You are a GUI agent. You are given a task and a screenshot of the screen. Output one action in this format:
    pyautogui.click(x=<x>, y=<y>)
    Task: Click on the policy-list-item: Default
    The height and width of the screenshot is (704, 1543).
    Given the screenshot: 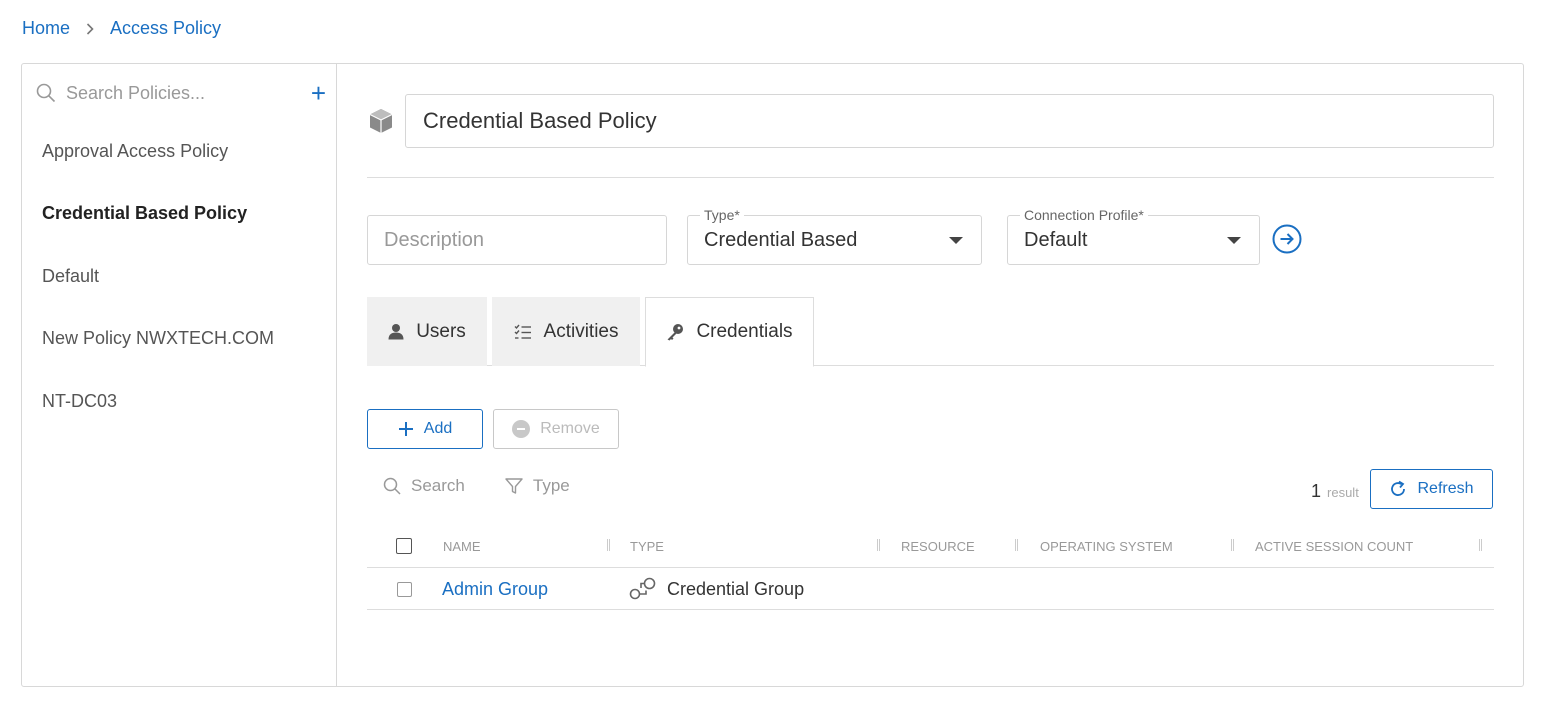 What is the action you would take?
    pyautogui.click(x=179, y=276)
    